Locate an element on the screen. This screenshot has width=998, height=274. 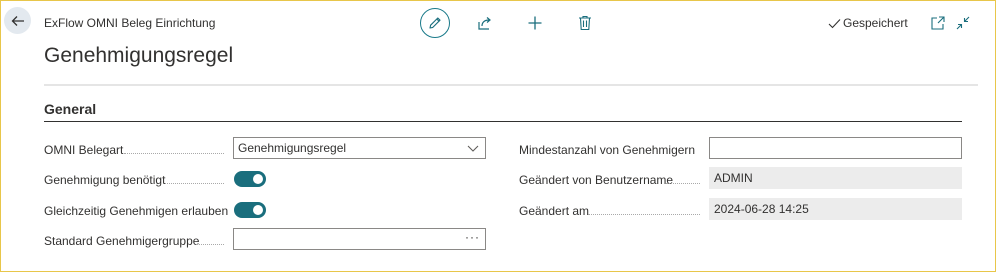
open-in-new-window-icon is located at coordinates (938, 23).